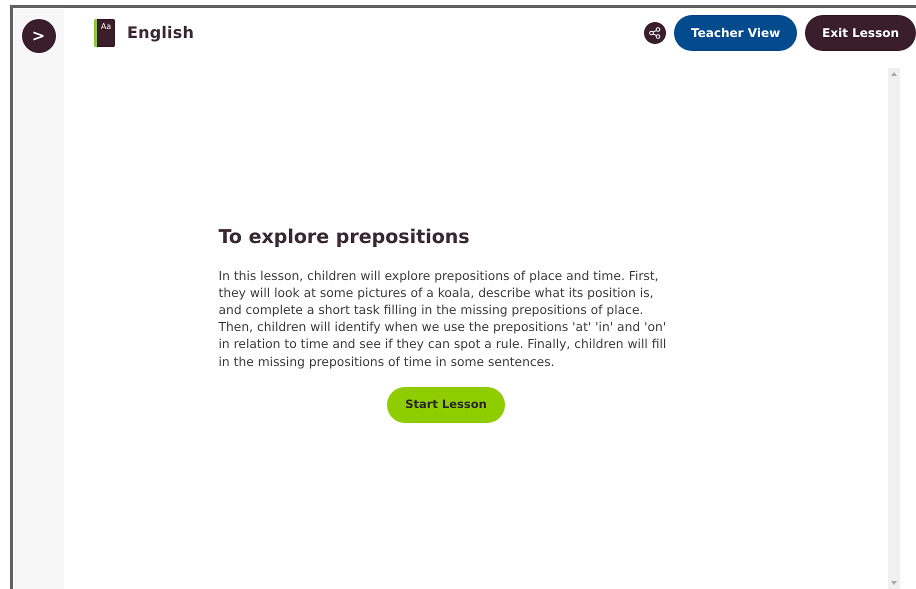  I want to click on exit-lesson-button: Exit Lesson, so click(860, 33).